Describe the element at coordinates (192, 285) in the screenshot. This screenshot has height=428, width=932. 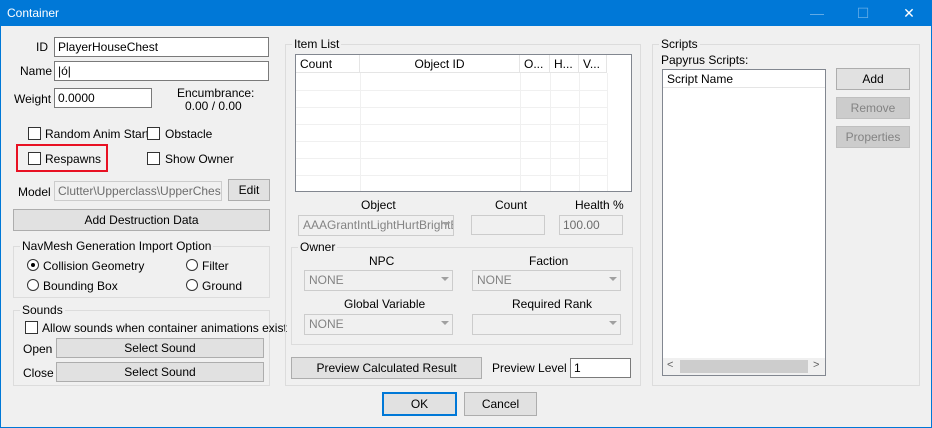
I see `ground-radio` at that location.